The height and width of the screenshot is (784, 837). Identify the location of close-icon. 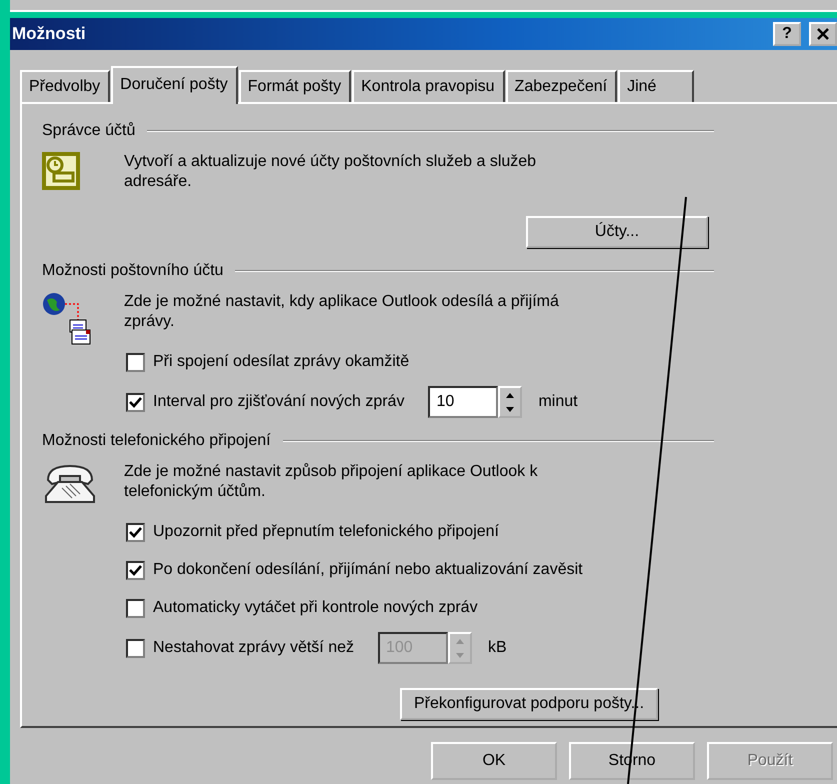
(823, 34).